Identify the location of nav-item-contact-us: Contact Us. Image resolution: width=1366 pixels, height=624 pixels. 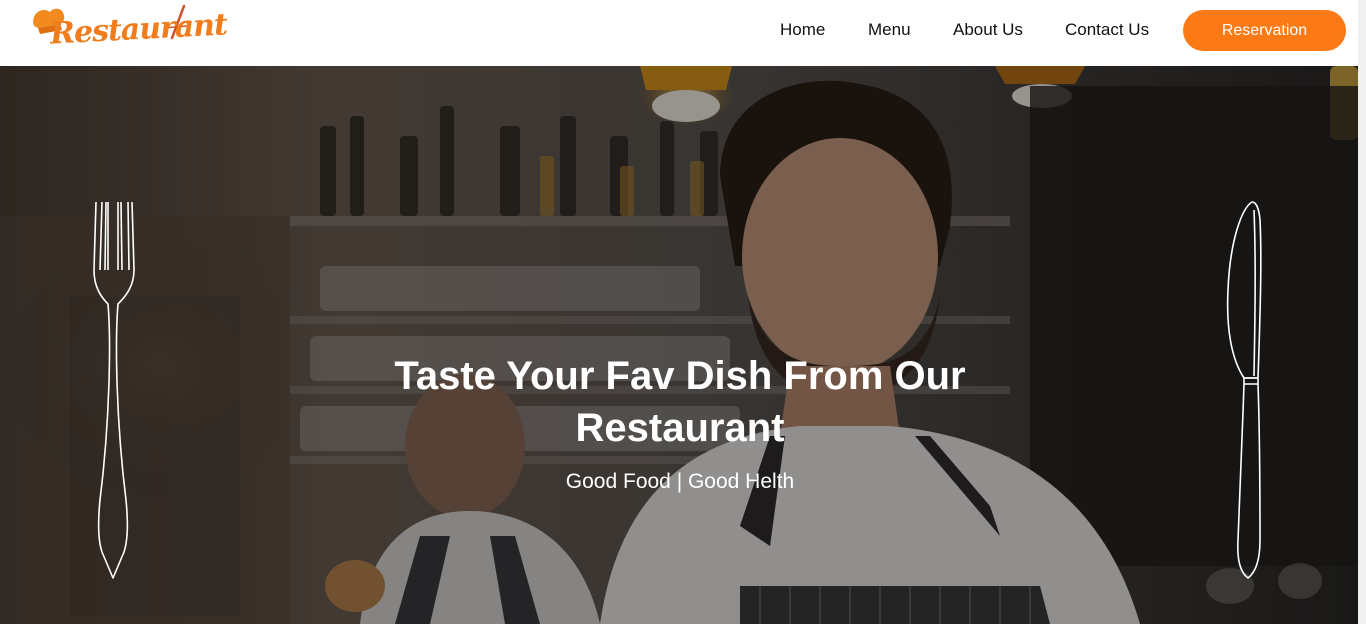
(1107, 30).